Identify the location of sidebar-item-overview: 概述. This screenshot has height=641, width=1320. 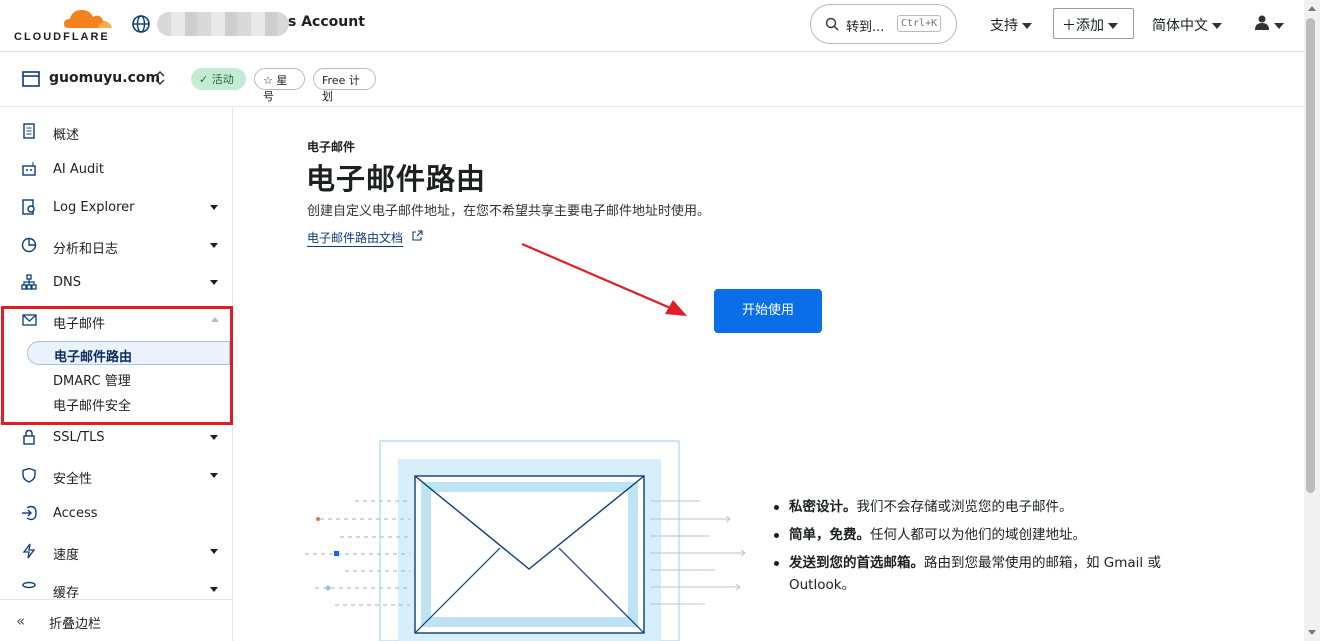
(116, 132).